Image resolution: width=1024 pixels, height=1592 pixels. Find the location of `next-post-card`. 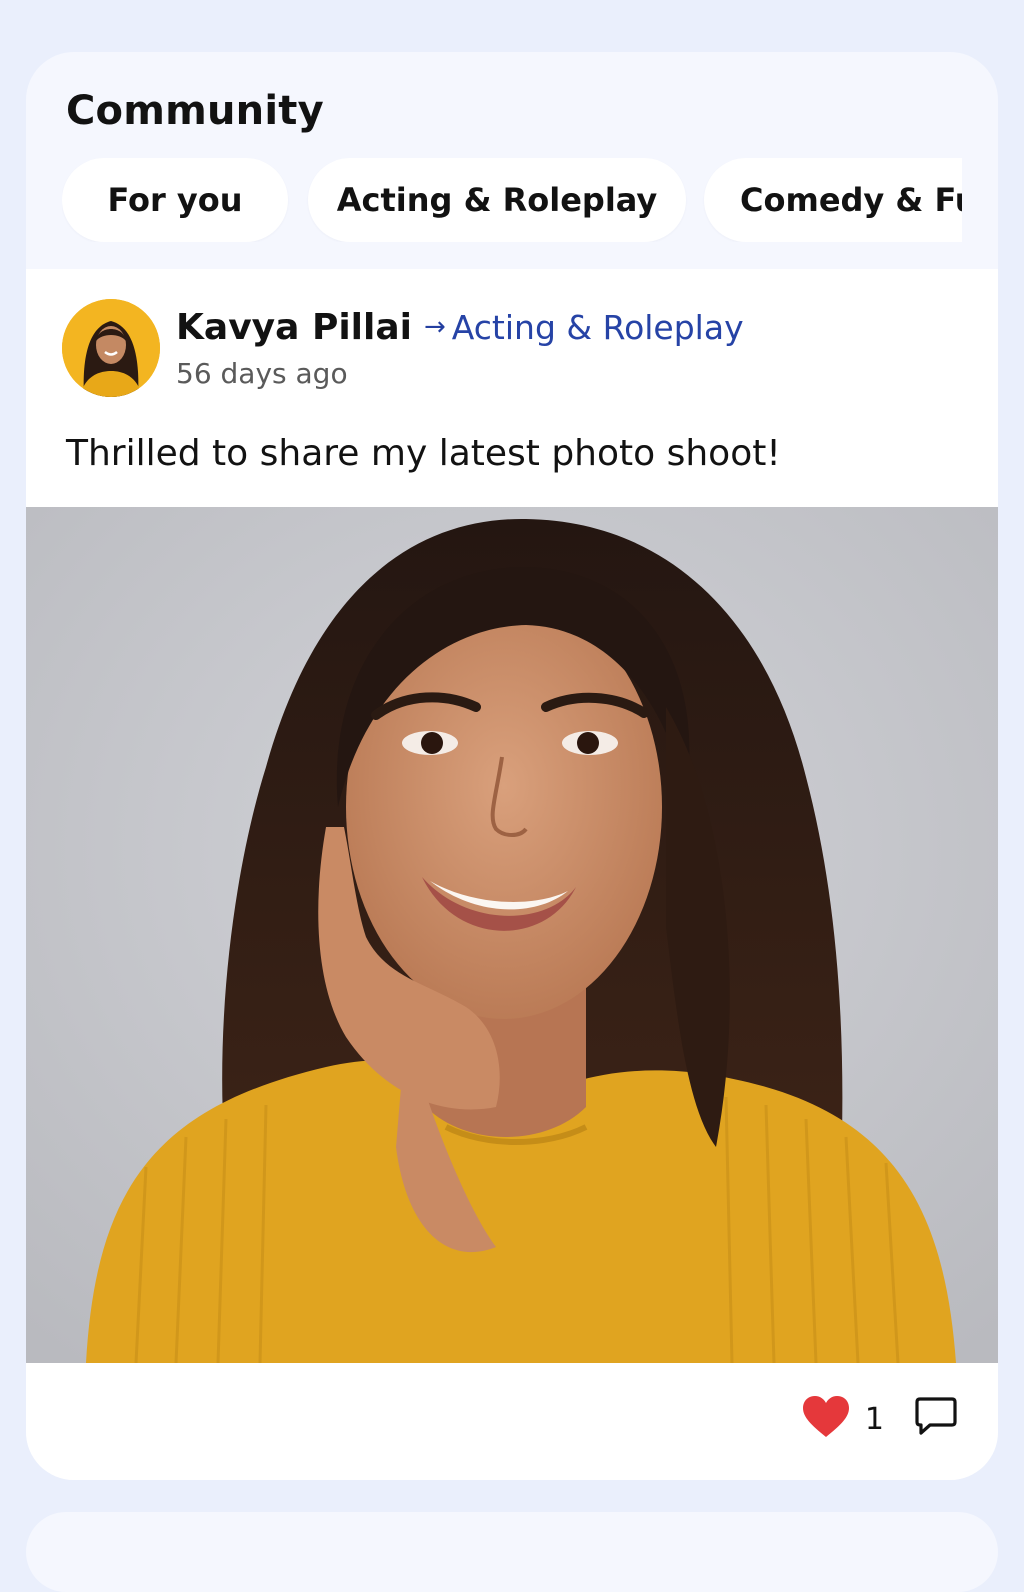

next-post-card is located at coordinates (512, 1552).